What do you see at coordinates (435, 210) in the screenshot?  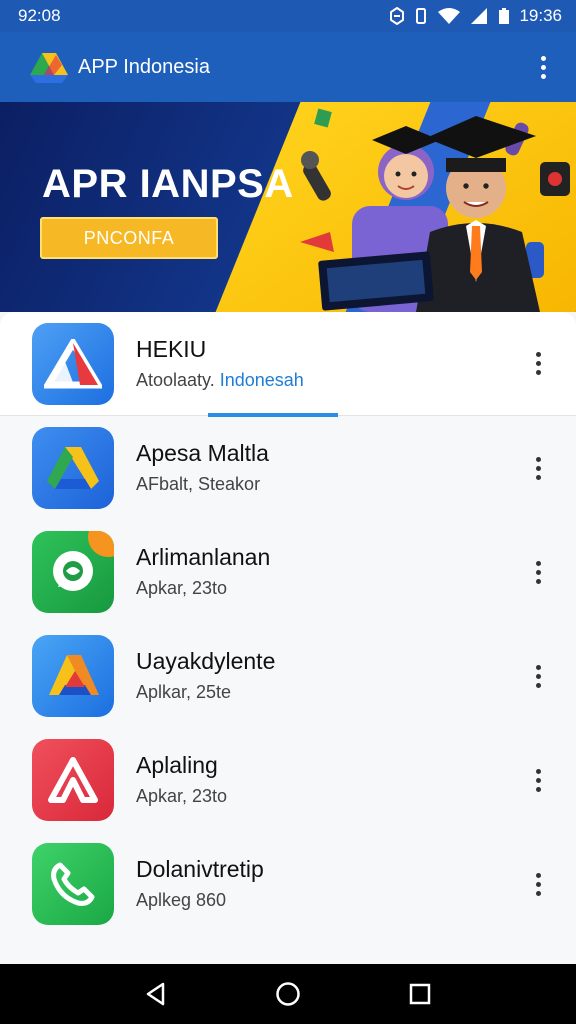 I see `graduates-illustration` at bounding box center [435, 210].